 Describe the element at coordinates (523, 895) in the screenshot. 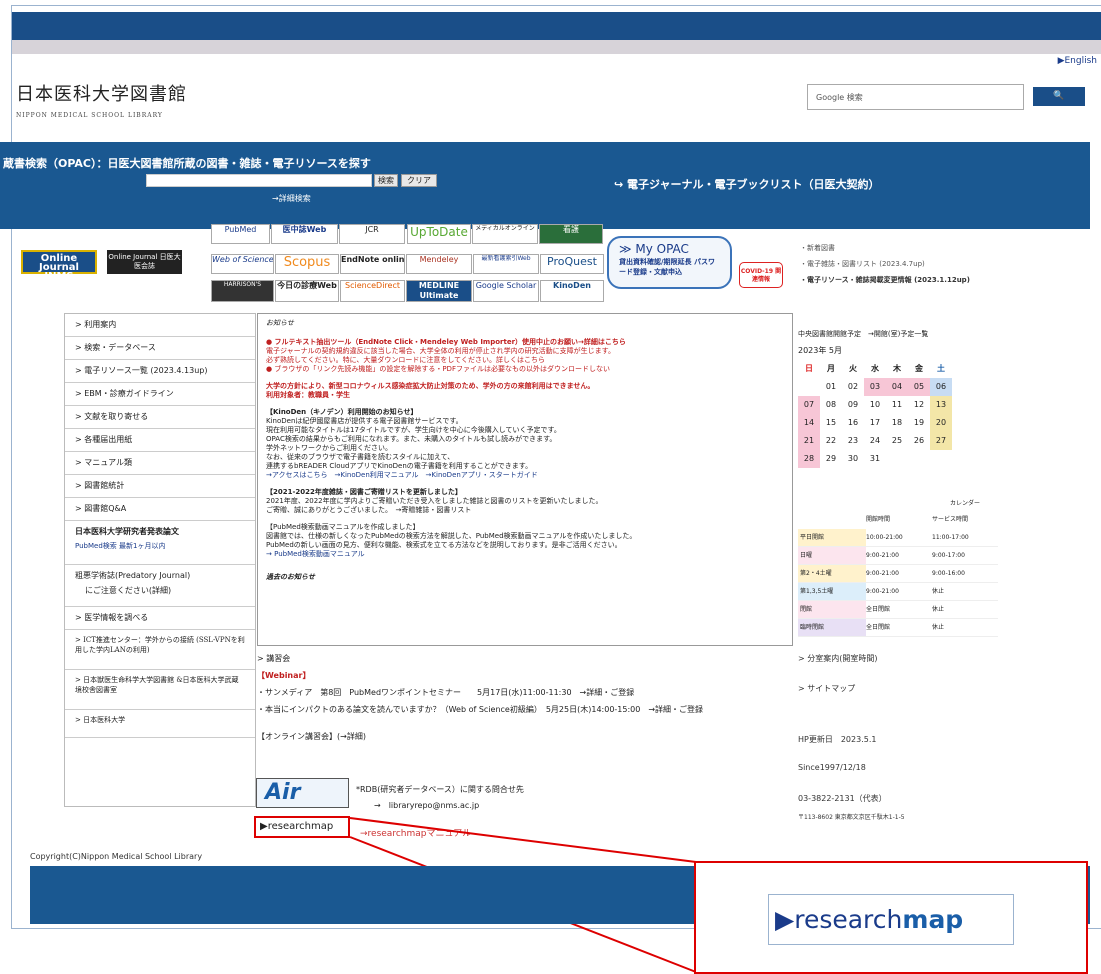

I see `callout-lines` at that location.